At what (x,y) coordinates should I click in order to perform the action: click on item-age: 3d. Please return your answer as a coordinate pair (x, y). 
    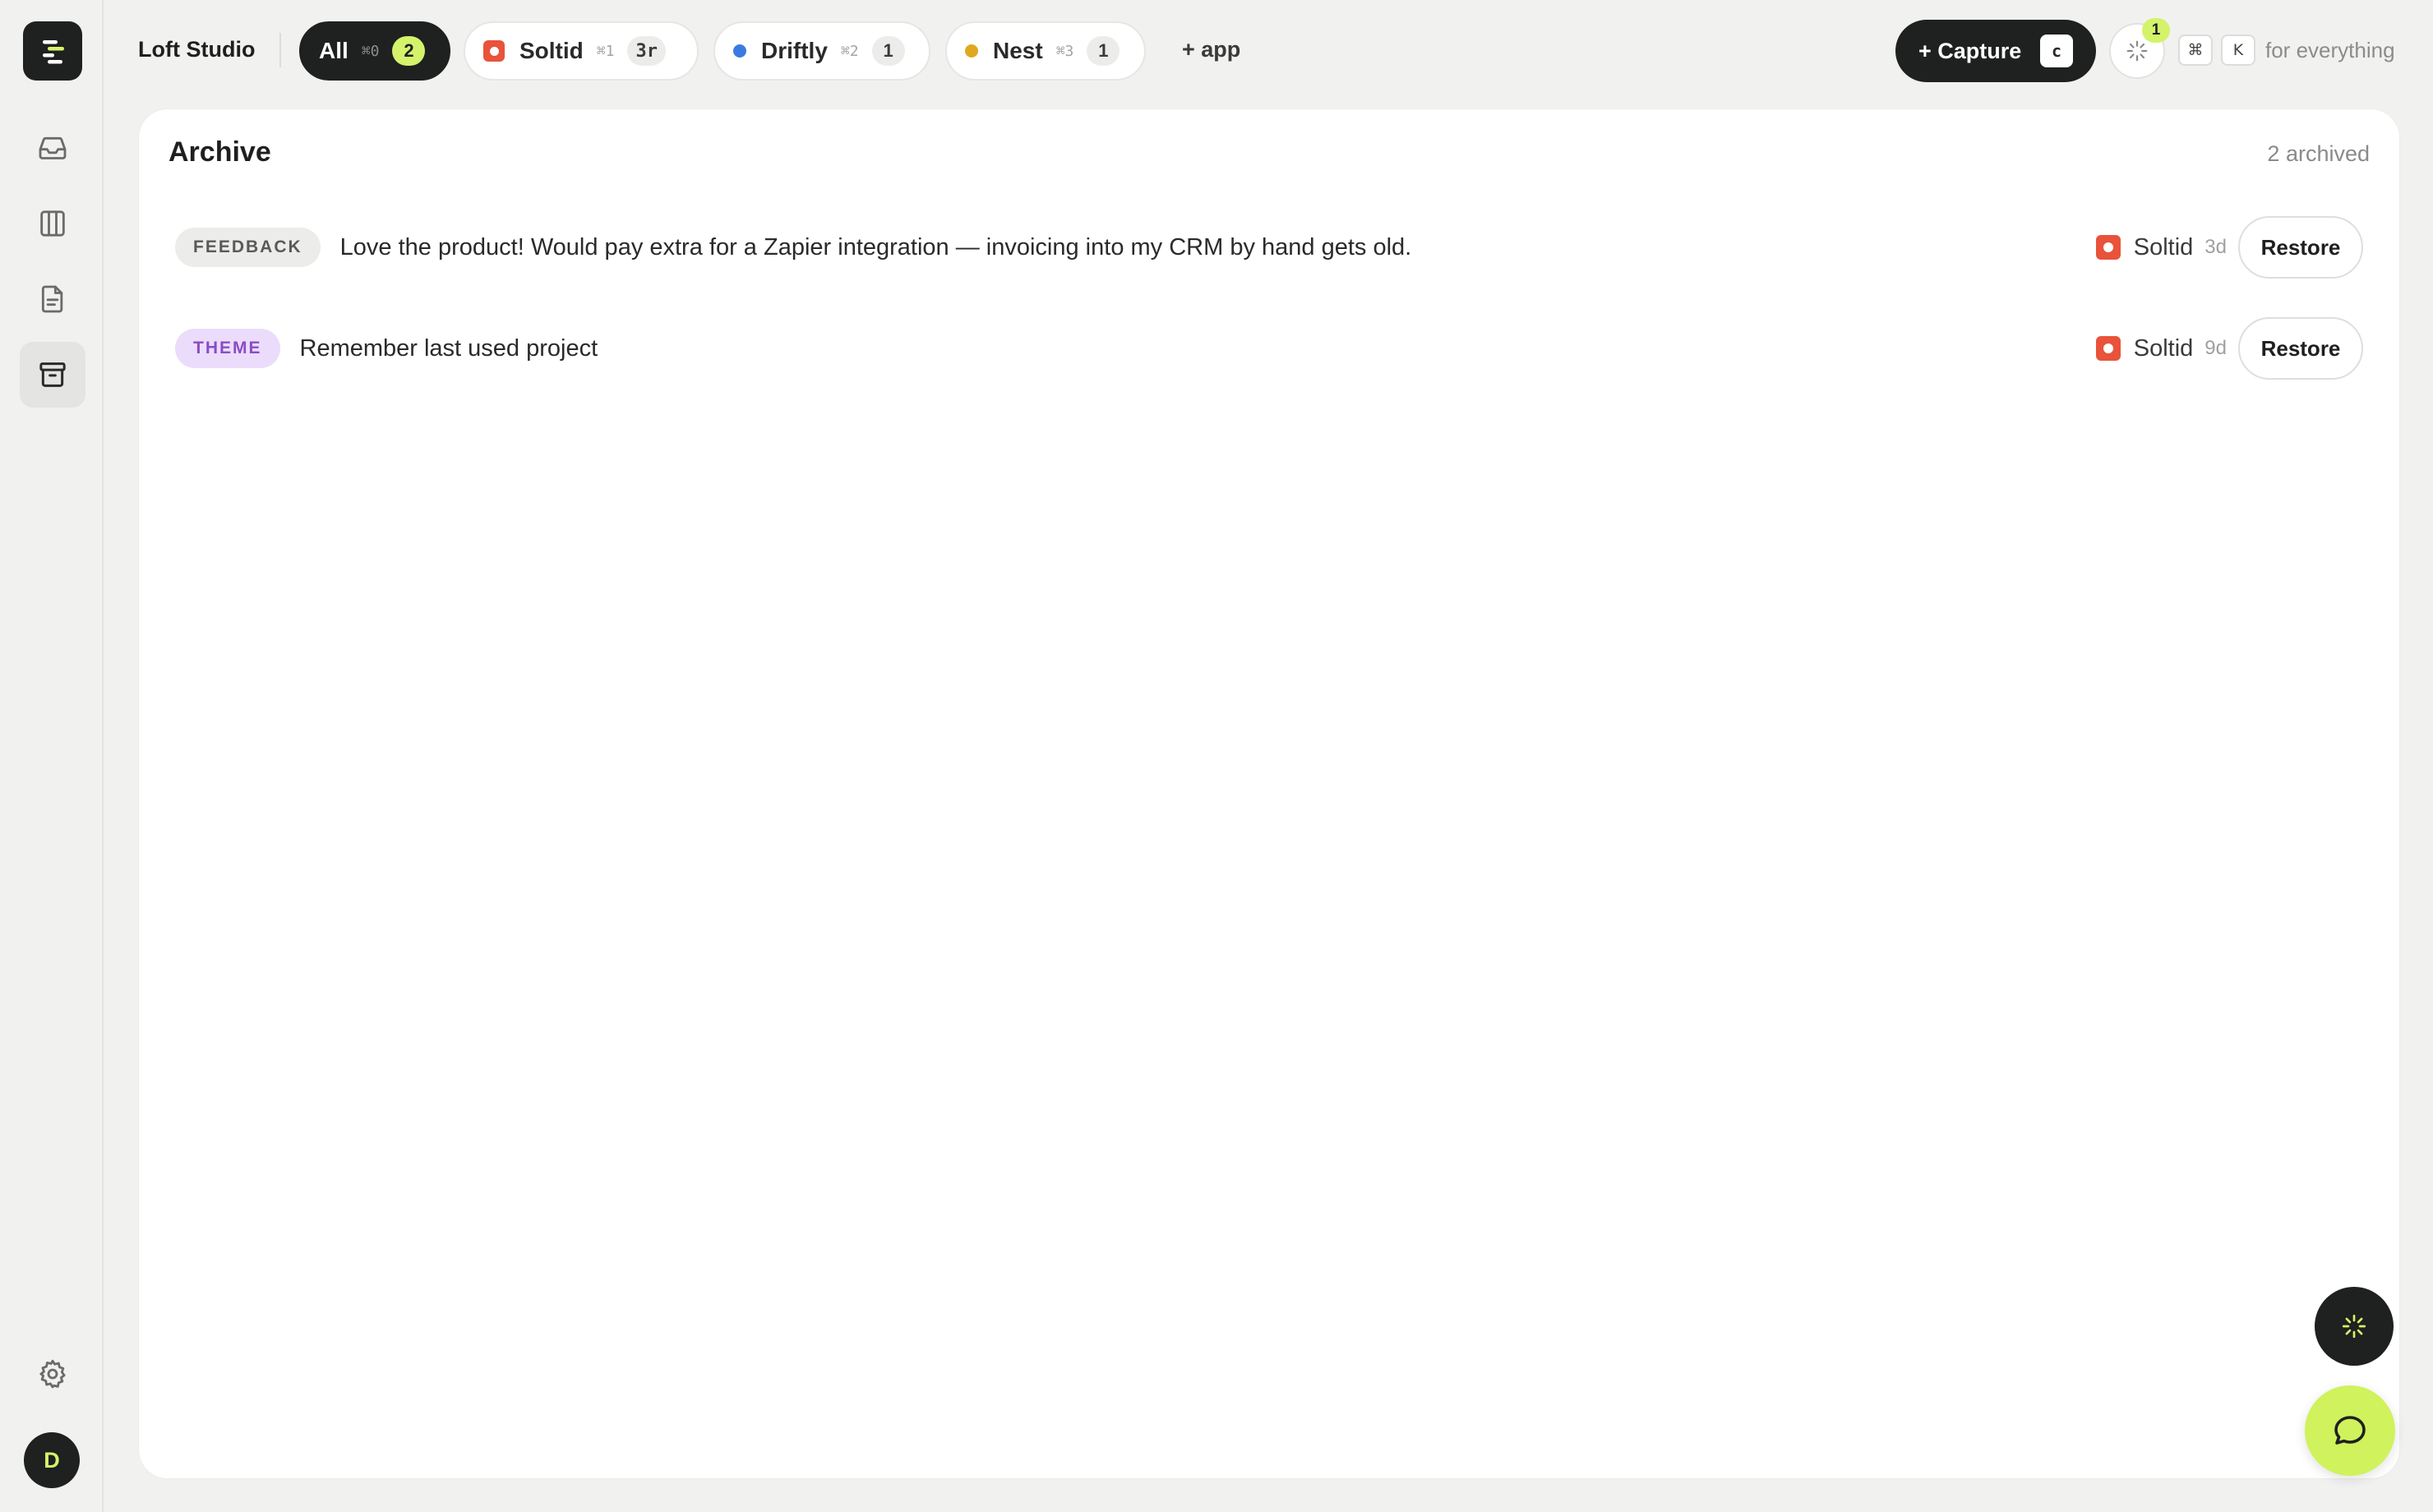
    Looking at the image, I should click on (2215, 247).